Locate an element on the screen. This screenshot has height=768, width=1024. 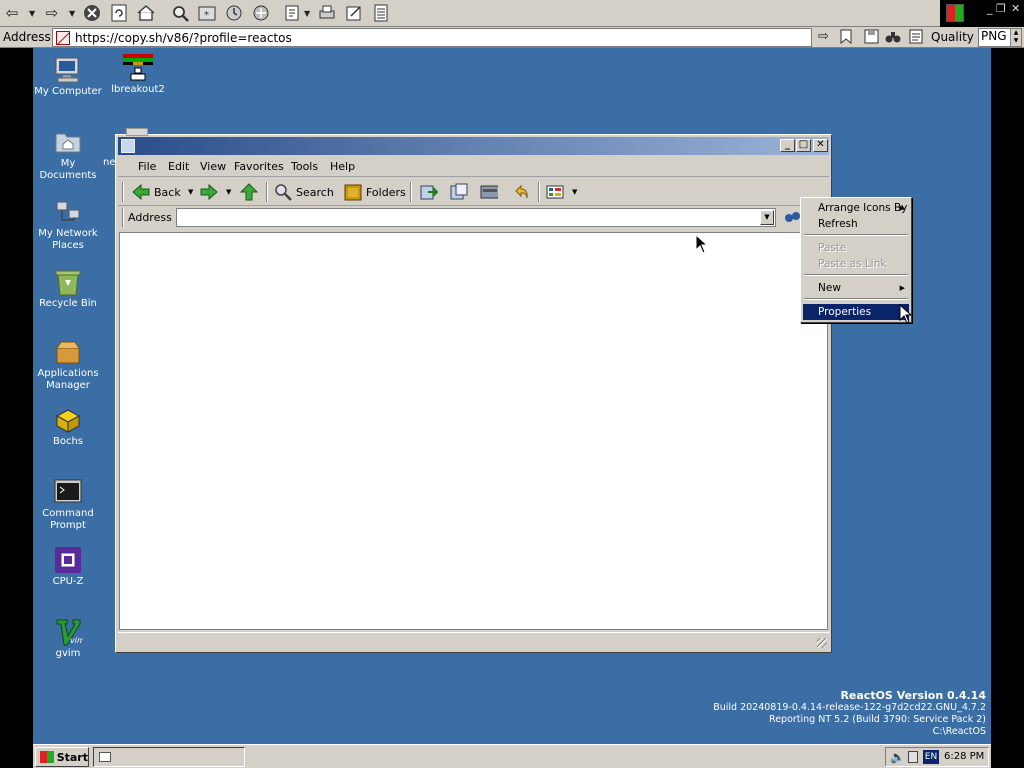
address-label: Address is located at coordinates (27, 37).